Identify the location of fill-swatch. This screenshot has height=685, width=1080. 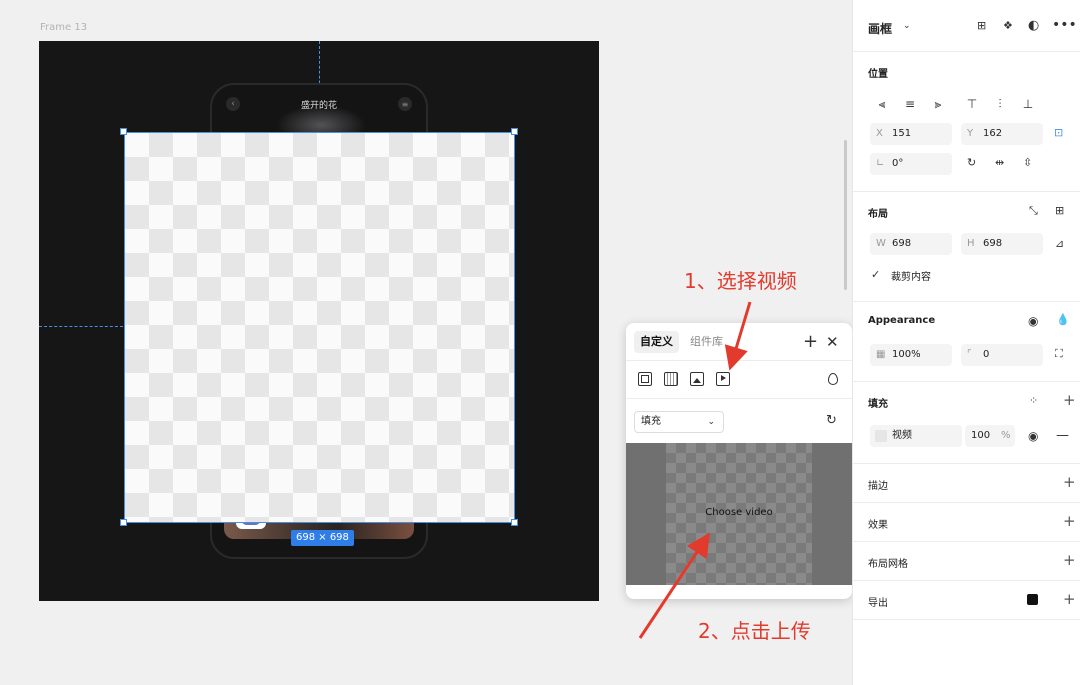
(881, 436).